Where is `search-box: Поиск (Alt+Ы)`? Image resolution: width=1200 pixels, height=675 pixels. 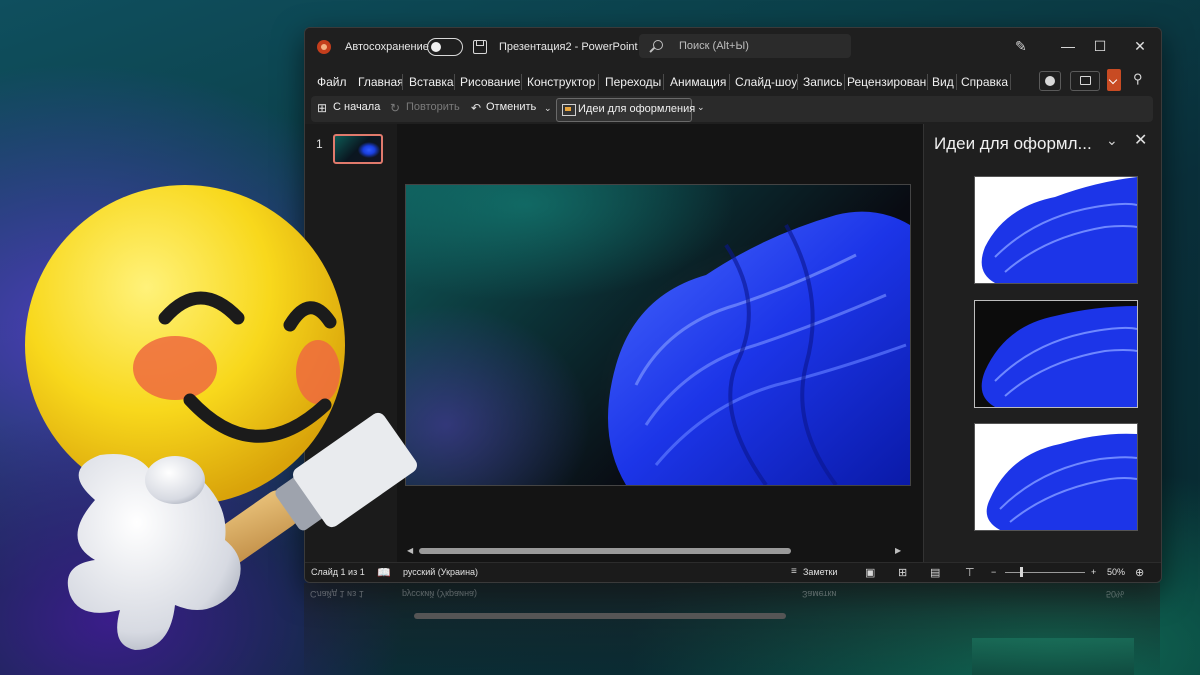 search-box: Поиск (Alt+Ы) is located at coordinates (745, 46).